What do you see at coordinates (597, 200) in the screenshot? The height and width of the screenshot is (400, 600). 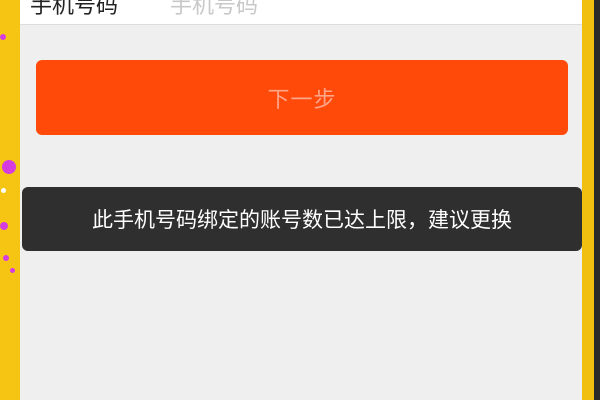 I see `right-dark-edge` at bounding box center [597, 200].